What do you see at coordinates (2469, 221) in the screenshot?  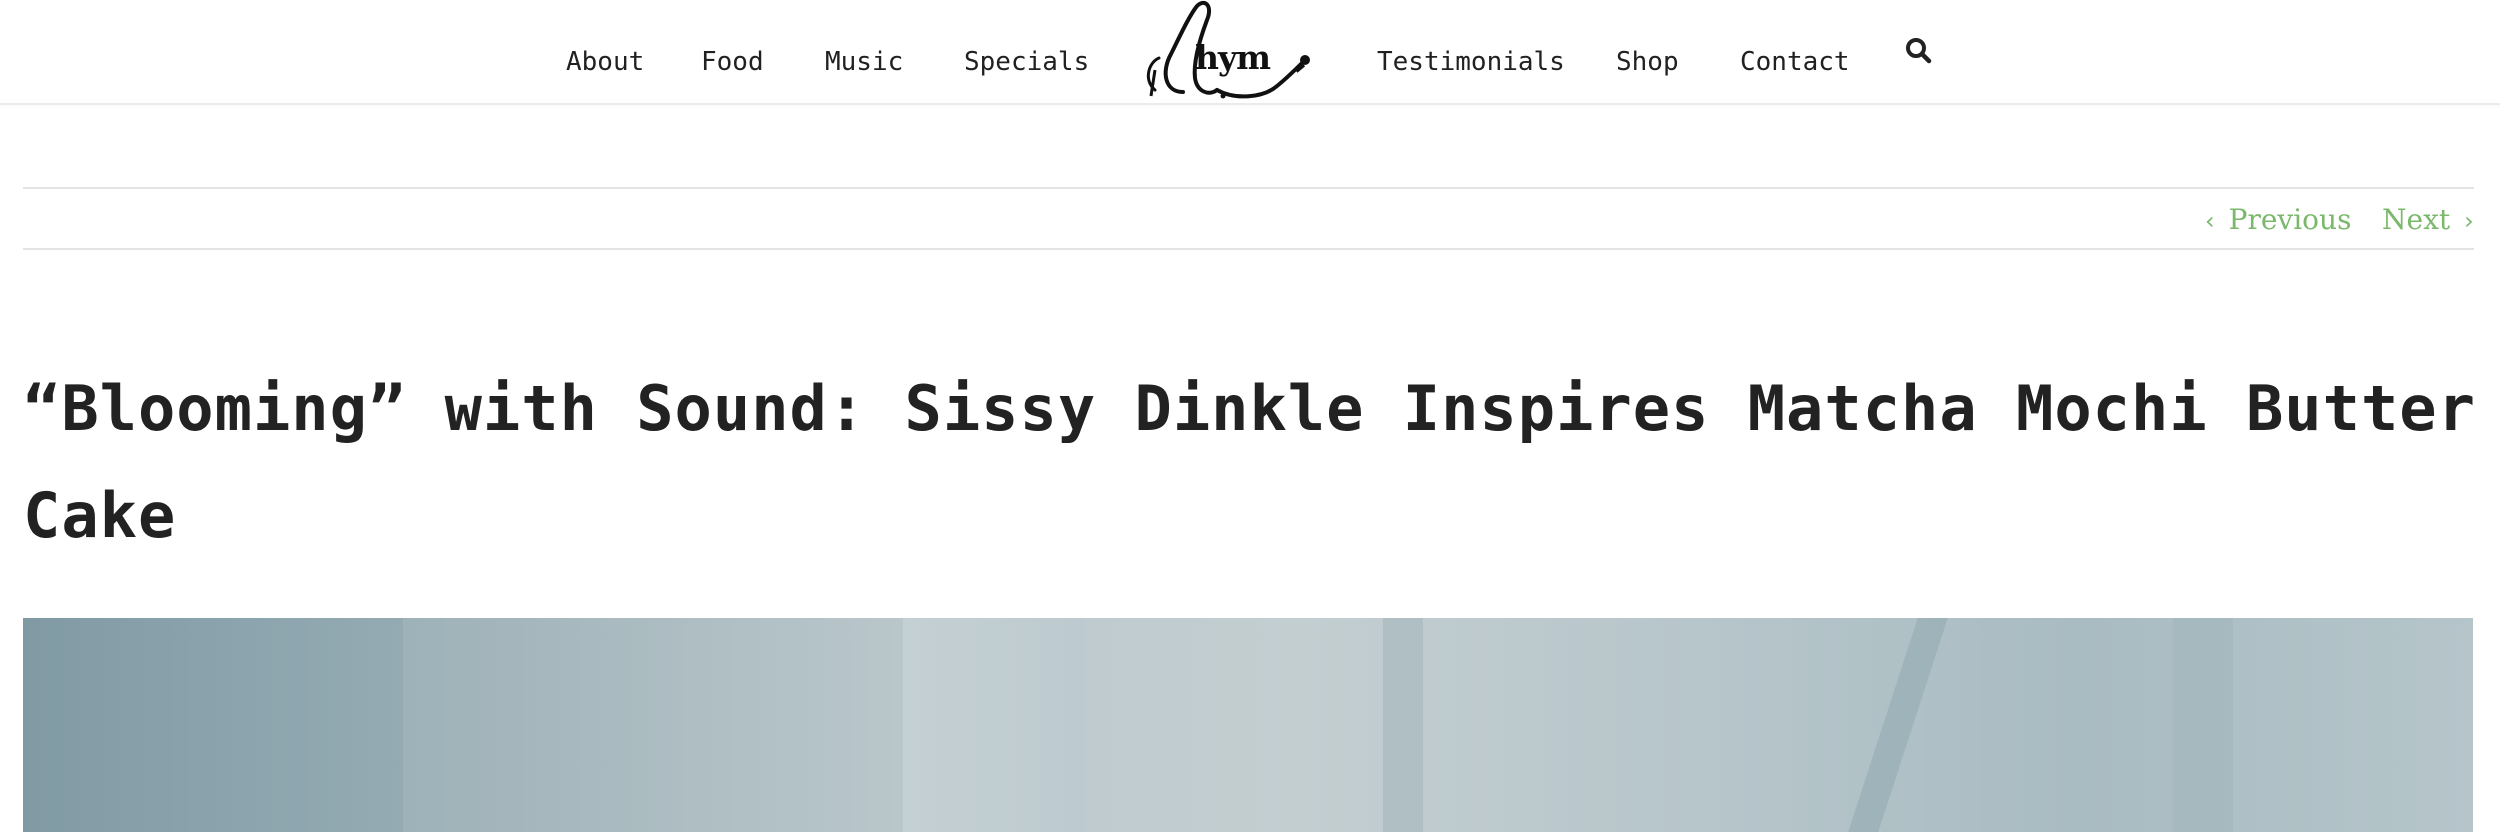 I see `chevron-right-icon: ›` at bounding box center [2469, 221].